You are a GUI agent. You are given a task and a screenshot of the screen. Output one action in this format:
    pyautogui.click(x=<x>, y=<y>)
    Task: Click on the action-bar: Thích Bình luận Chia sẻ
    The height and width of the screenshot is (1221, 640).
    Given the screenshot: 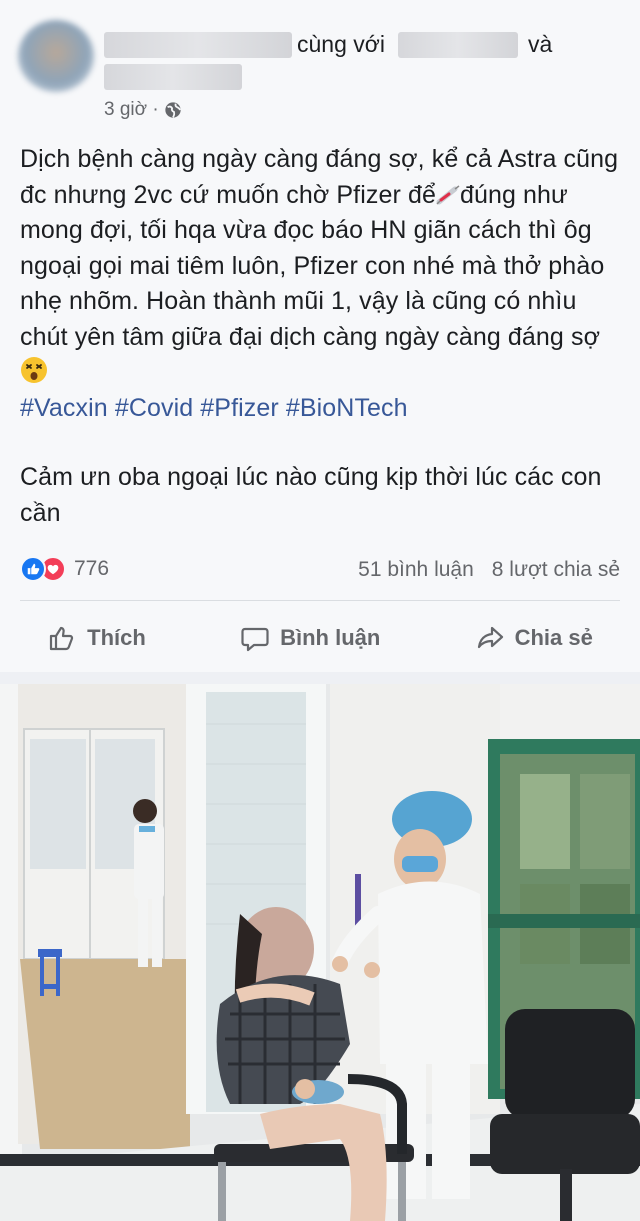 What is the action you would take?
    pyautogui.click(x=320, y=638)
    